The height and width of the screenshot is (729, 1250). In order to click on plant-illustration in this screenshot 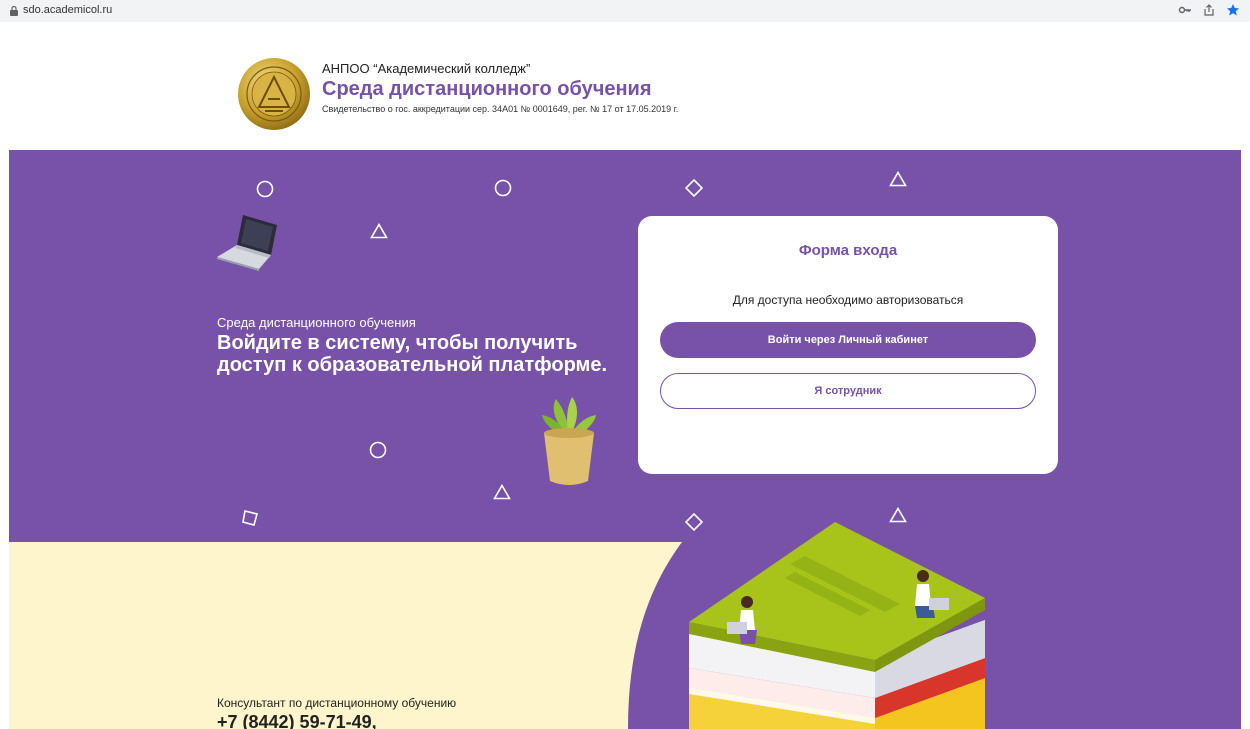, I will do `click(569, 441)`.